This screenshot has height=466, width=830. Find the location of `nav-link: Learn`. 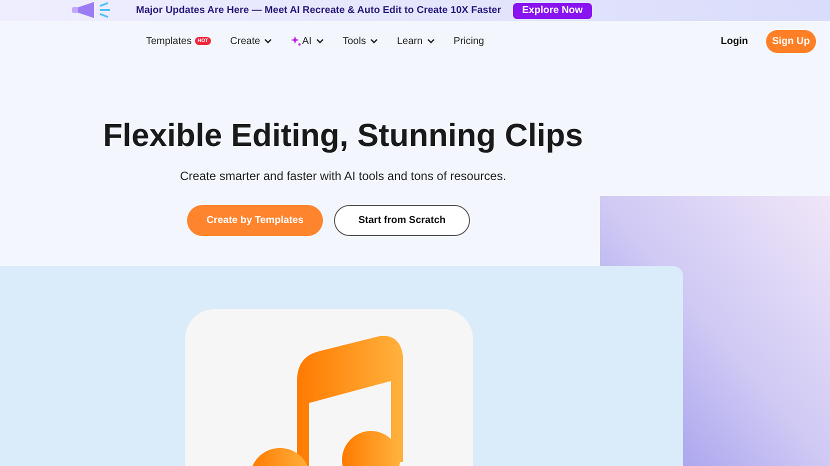

nav-link: Learn is located at coordinates (415, 41).